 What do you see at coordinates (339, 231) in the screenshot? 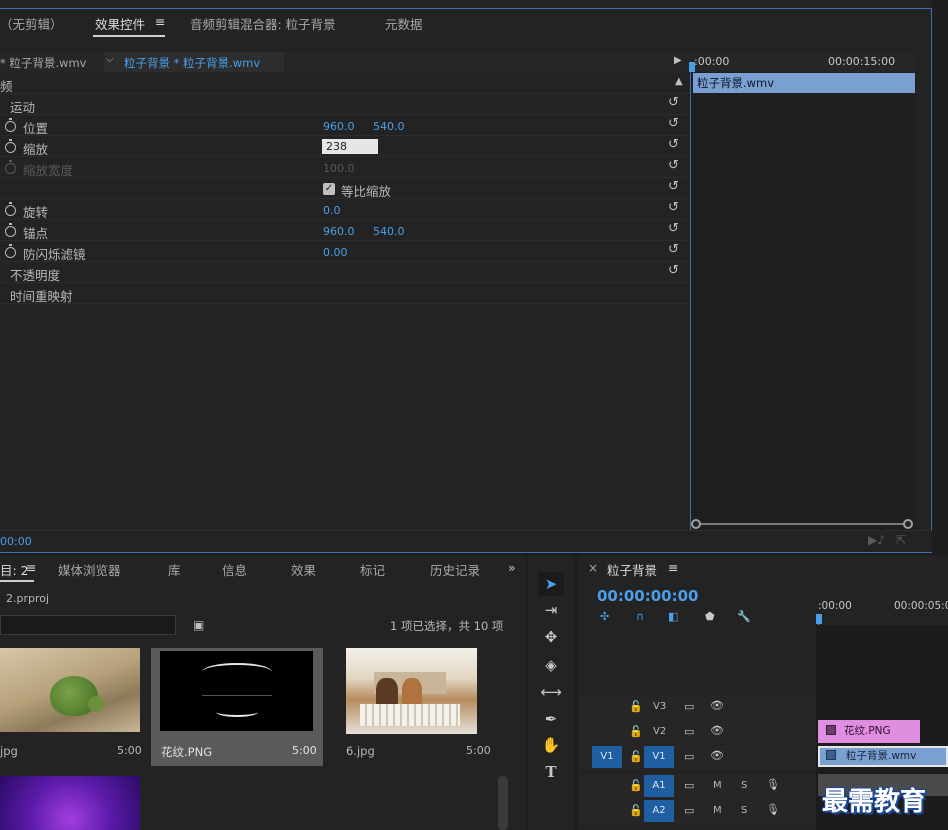
I see `anchor-x-value: 960.0` at bounding box center [339, 231].